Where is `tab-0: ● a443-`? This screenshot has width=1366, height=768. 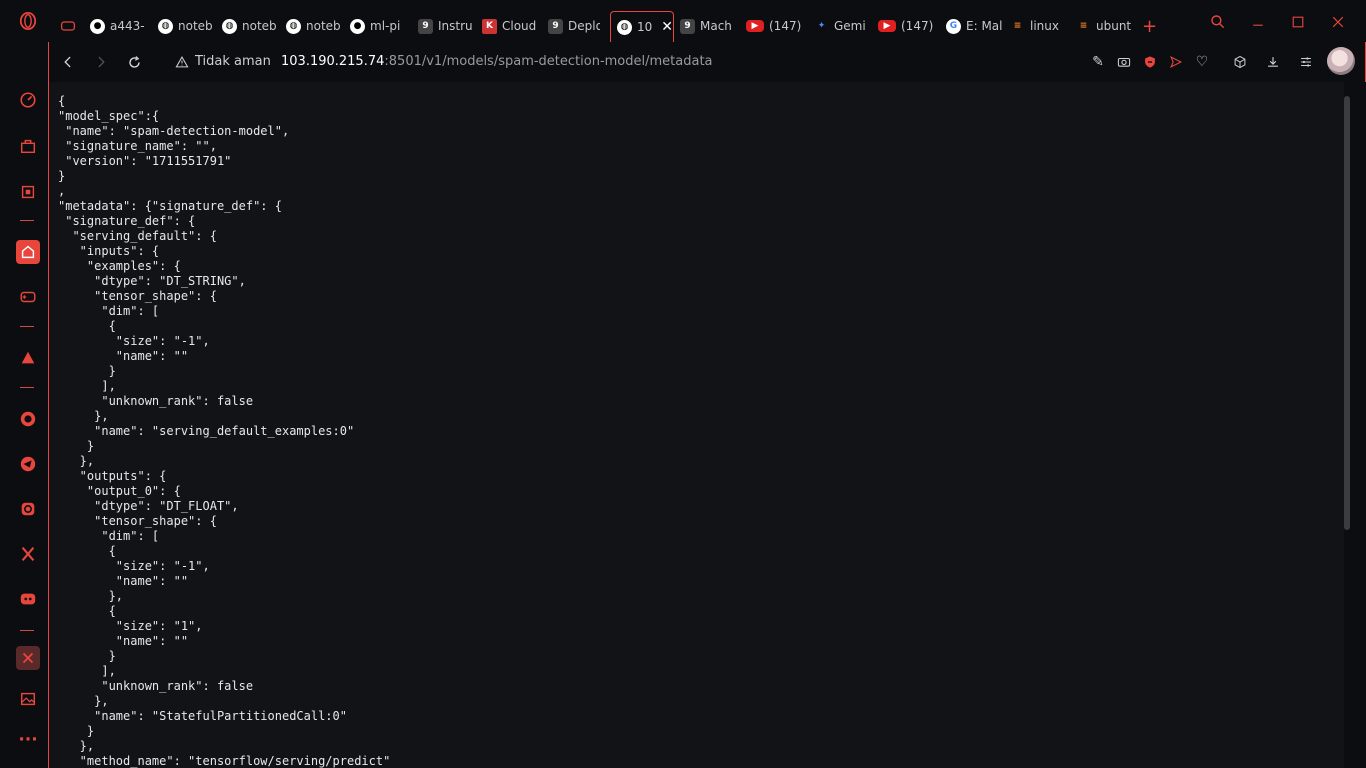
tab-0: ● a443- is located at coordinates (118, 26).